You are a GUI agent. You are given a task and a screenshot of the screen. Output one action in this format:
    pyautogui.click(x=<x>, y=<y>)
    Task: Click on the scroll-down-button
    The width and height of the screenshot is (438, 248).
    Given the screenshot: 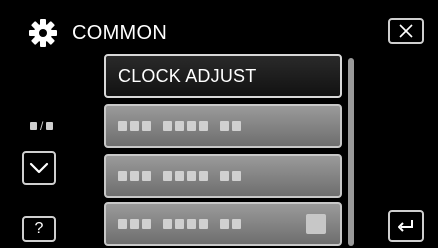 What is the action you would take?
    pyautogui.click(x=39, y=168)
    